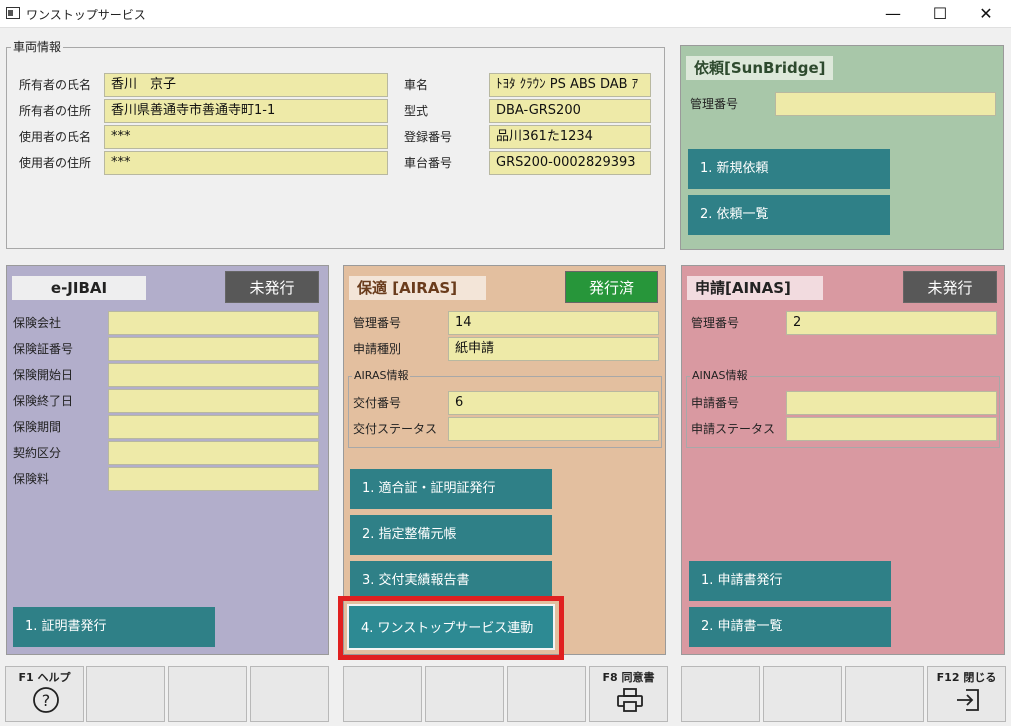 The image size is (1011, 726). I want to click on minimize-button: —, so click(893, 14).